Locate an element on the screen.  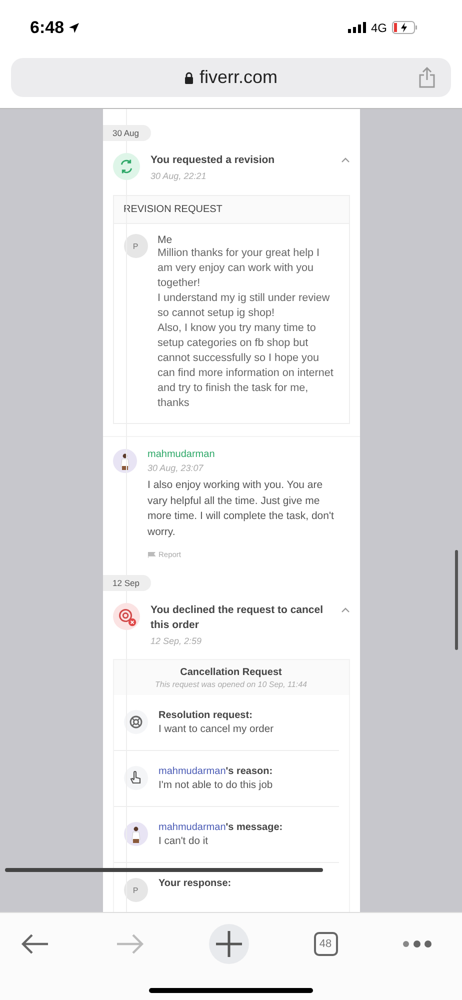
address-bar: fiverr.com is located at coordinates (231, 77).